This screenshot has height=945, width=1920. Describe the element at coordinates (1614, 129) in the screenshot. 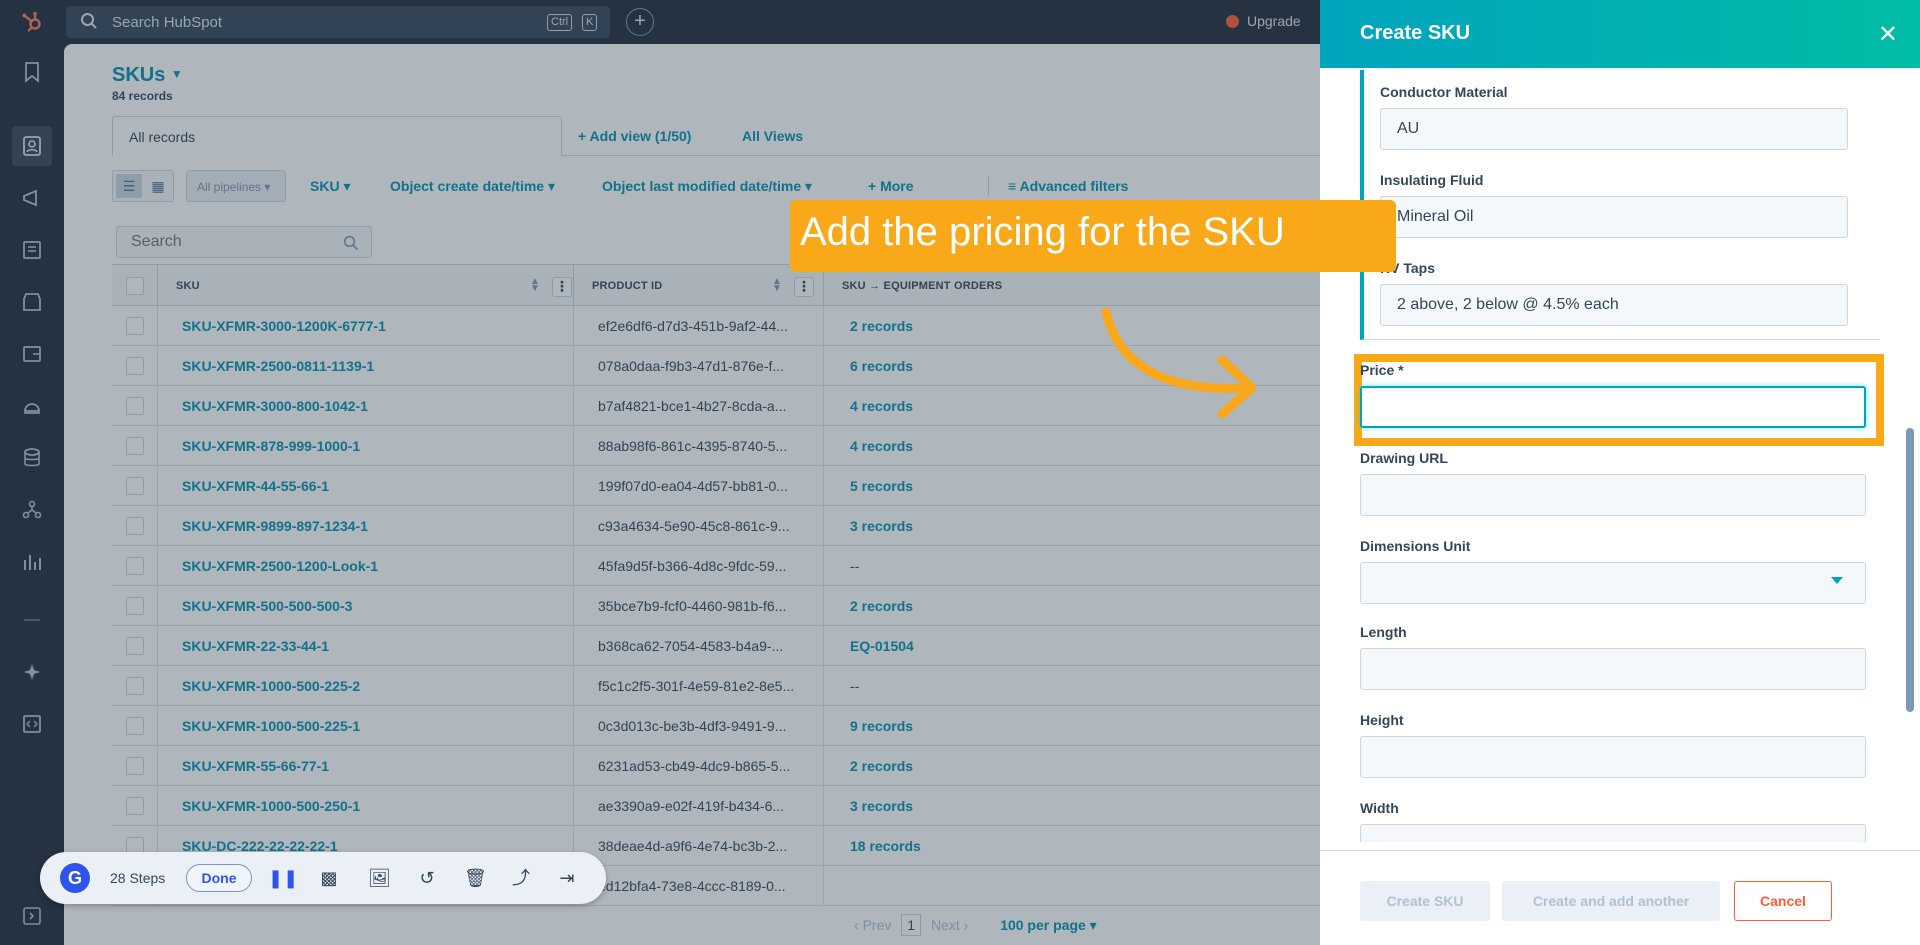

I see `conductor-material-field: AU` at that location.